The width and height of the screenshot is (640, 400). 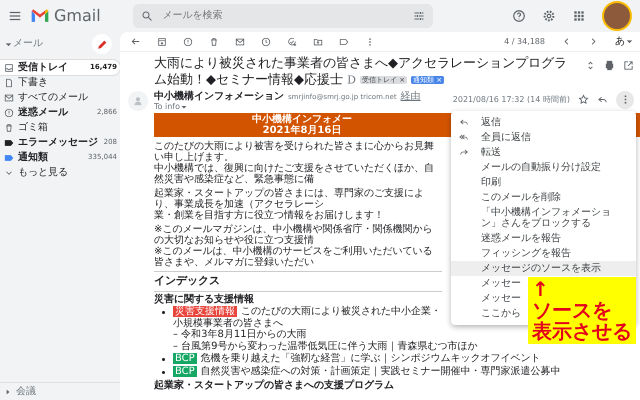 What do you see at coordinates (269, 216) in the screenshot?
I see `body-text: 業・創業を目指す方に役立つ情報をお届けします！` at bounding box center [269, 216].